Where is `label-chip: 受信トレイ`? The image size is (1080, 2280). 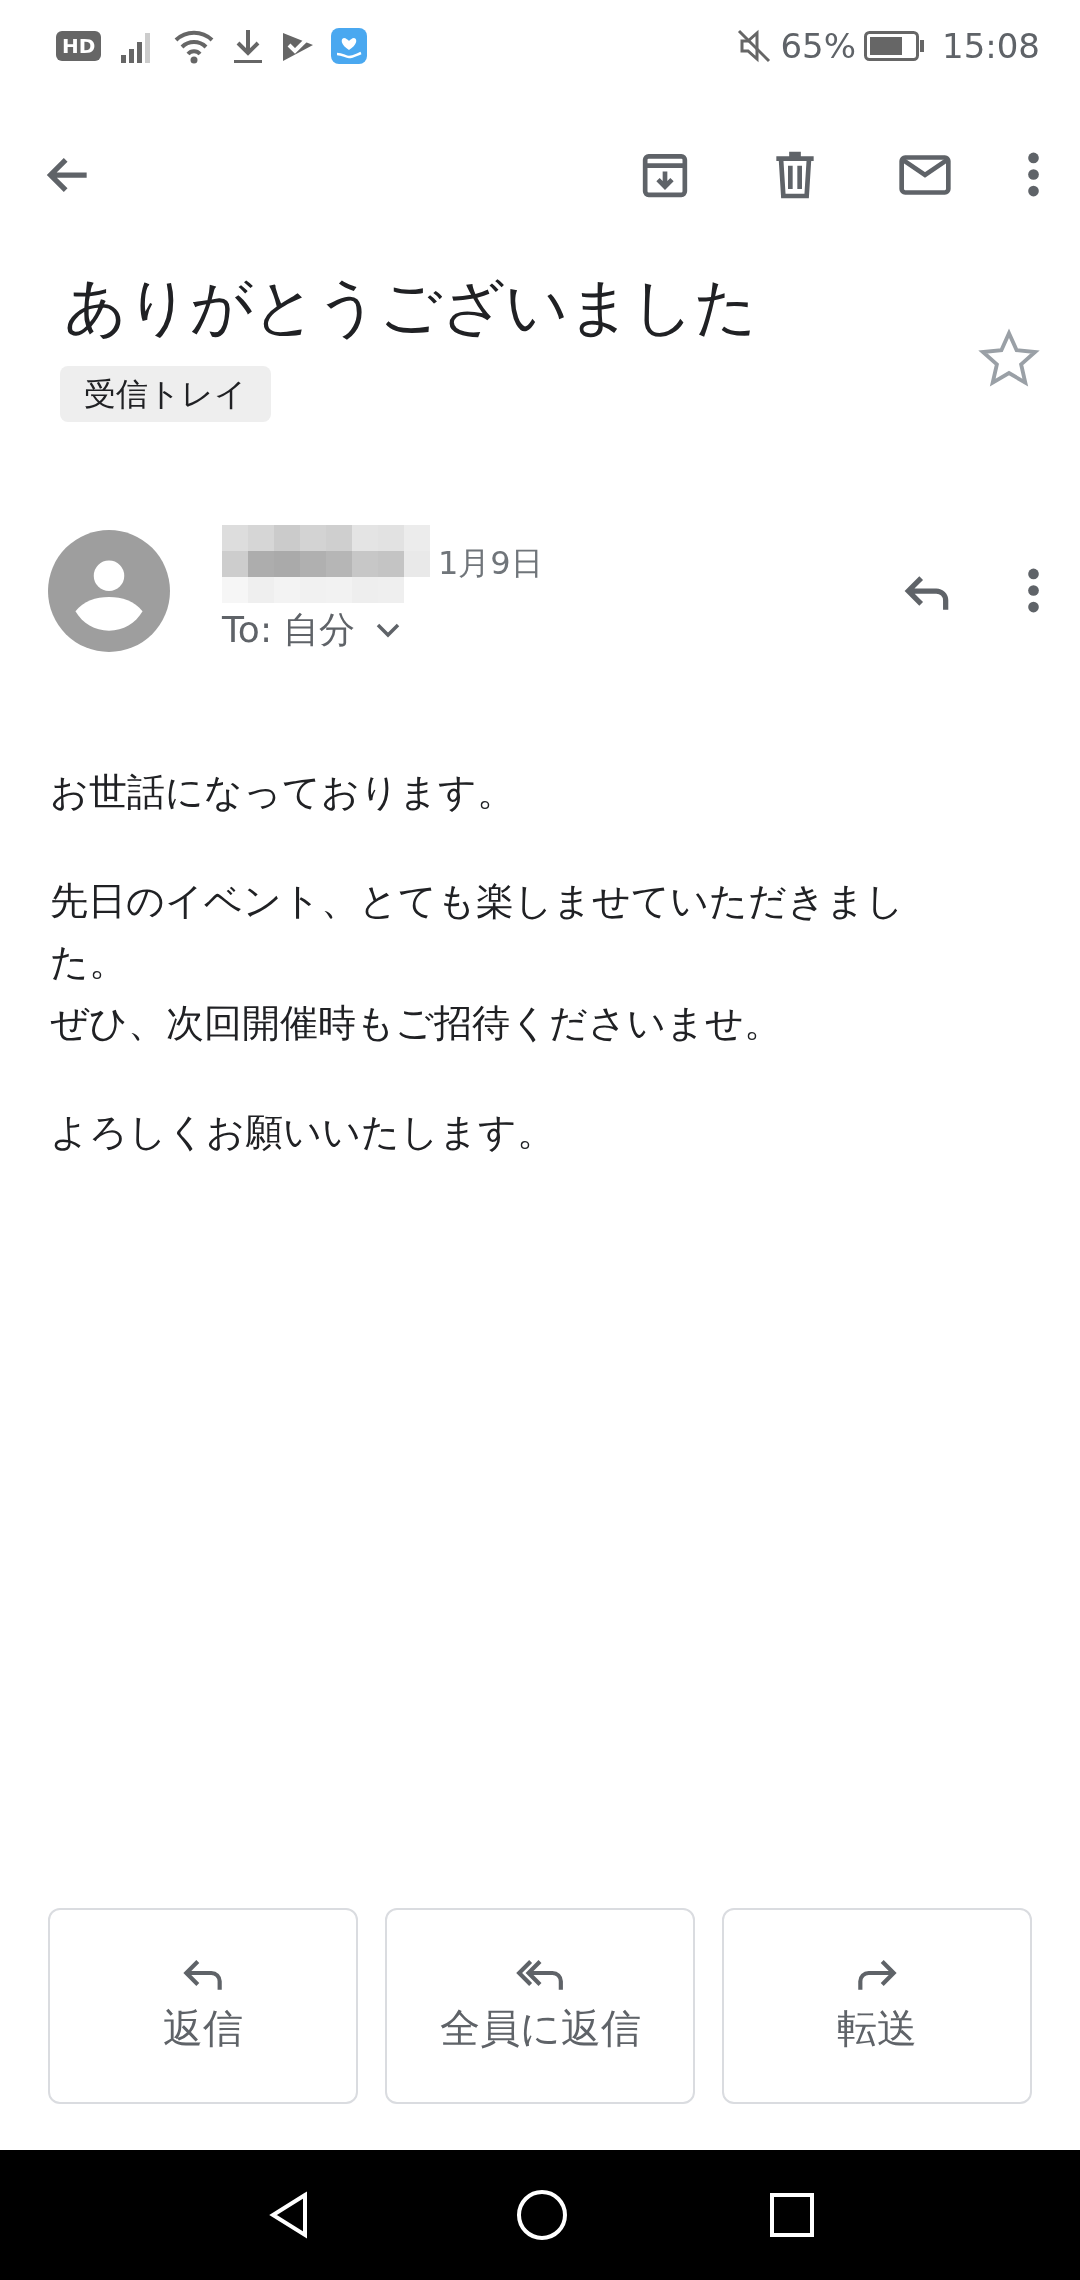
label-chip: 受信トレイ is located at coordinates (165, 393).